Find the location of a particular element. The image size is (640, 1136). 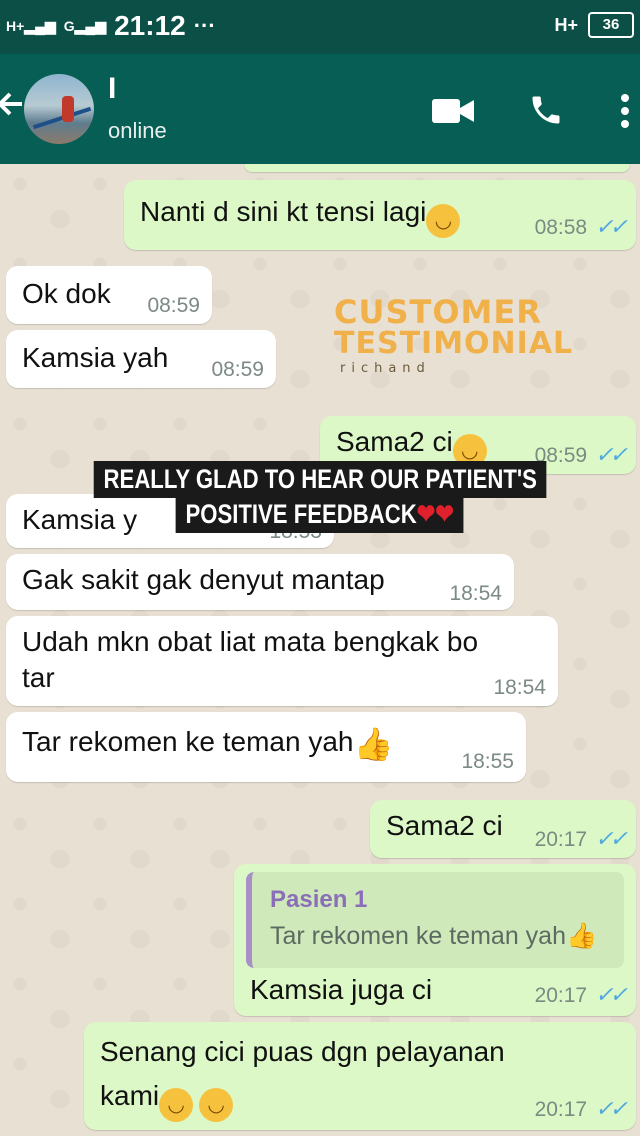

message-outgoing: Sama2 ci 20:17 ✓✓ is located at coordinates (503, 829).